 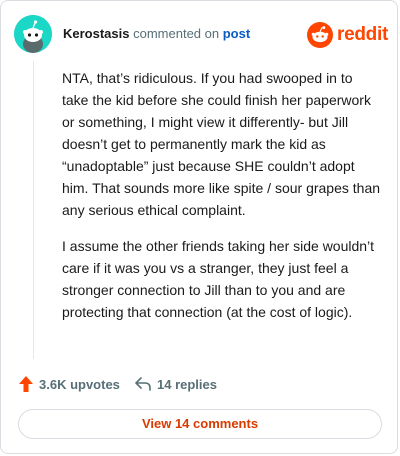 What do you see at coordinates (362, 34) in the screenshot?
I see `reddit-wordmark: reddit` at bounding box center [362, 34].